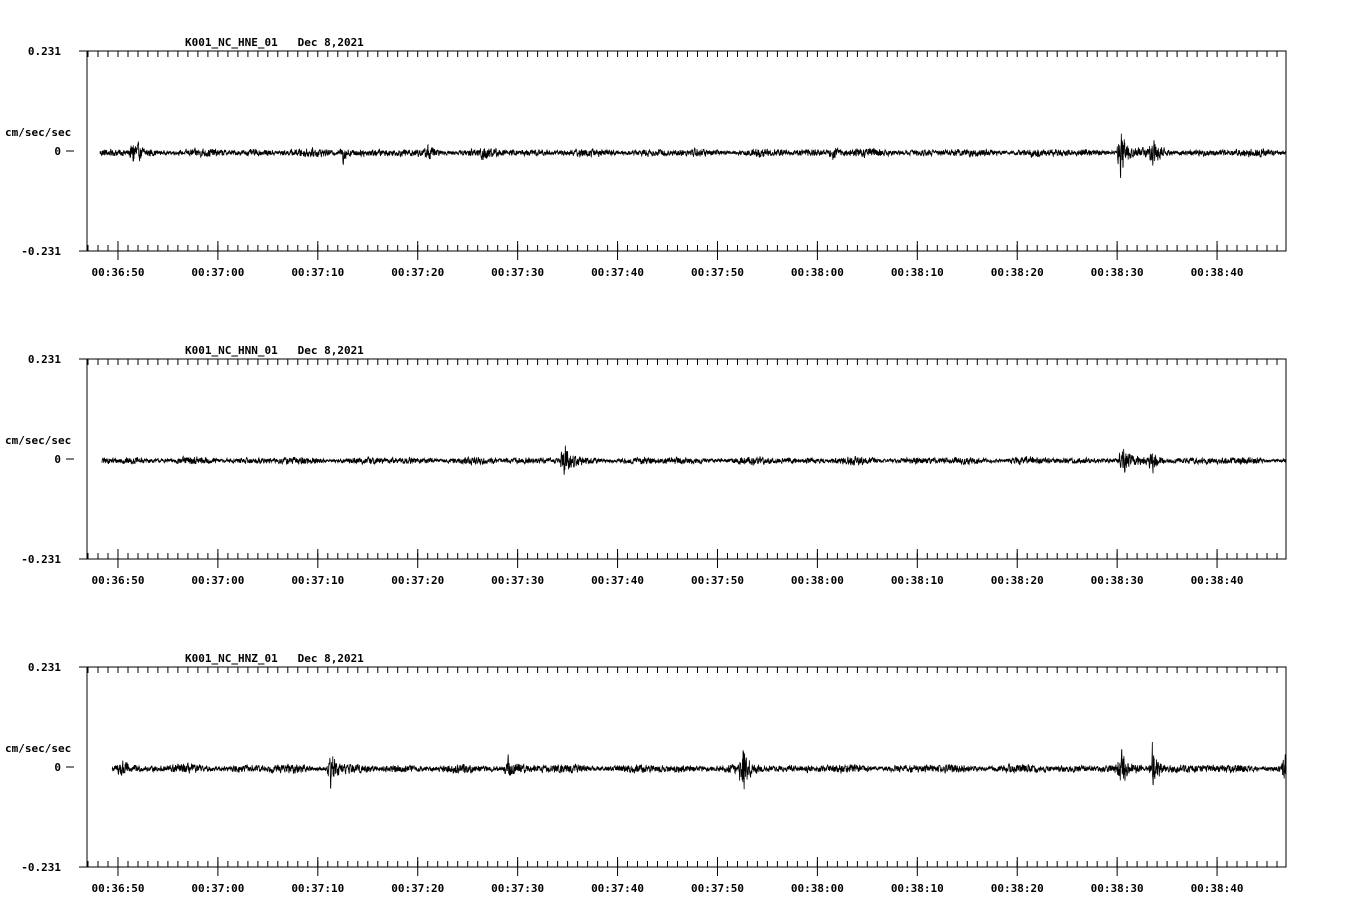  What do you see at coordinates (274, 350) in the screenshot?
I see `chart-title: K001_NC_HNN_01 Dec 8,2021` at bounding box center [274, 350].